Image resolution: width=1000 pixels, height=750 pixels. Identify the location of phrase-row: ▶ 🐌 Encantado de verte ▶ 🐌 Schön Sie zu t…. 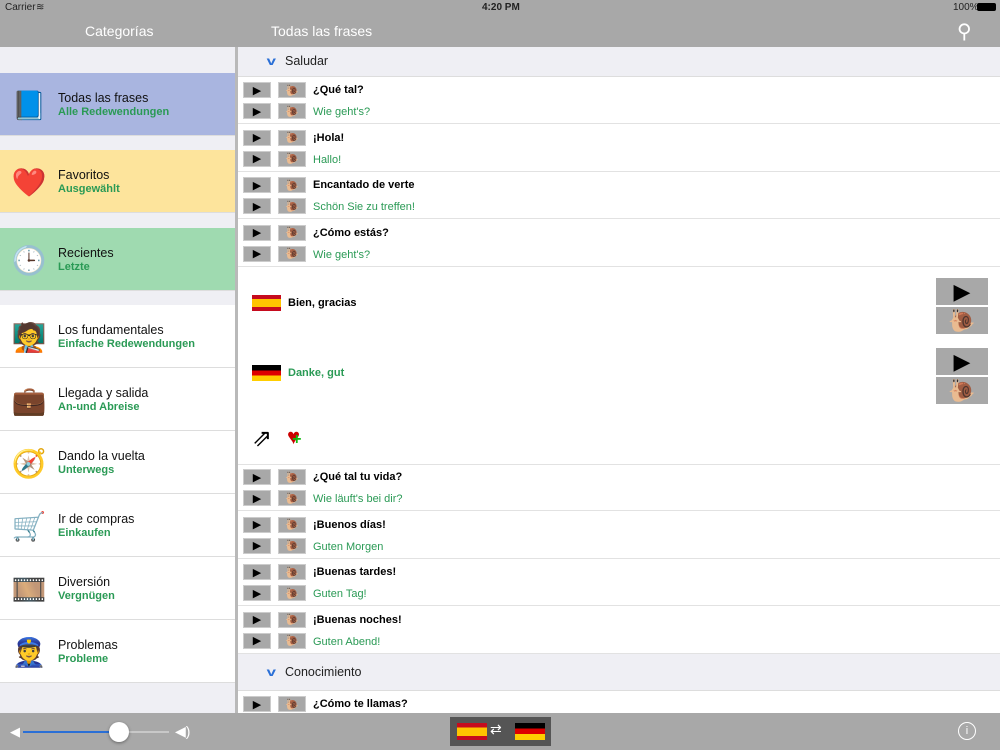
(619, 195).